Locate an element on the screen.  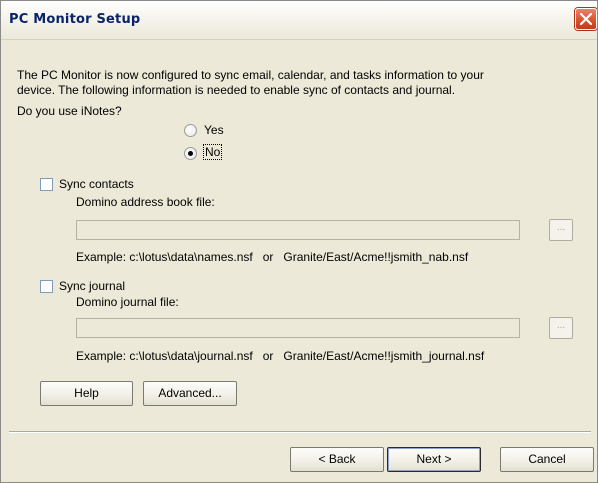
close-button is located at coordinates (586, 19).